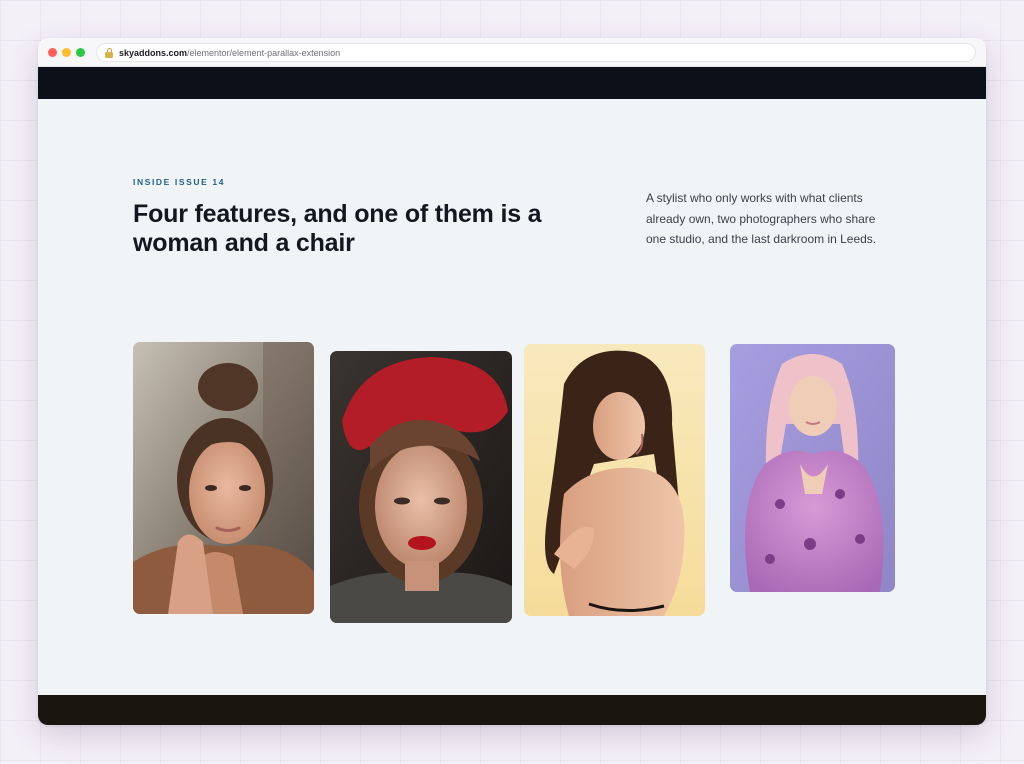 The height and width of the screenshot is (764, 1024). I want to click on section-eyebrow: INSIDE ISSUE 14, so click(179, 182).